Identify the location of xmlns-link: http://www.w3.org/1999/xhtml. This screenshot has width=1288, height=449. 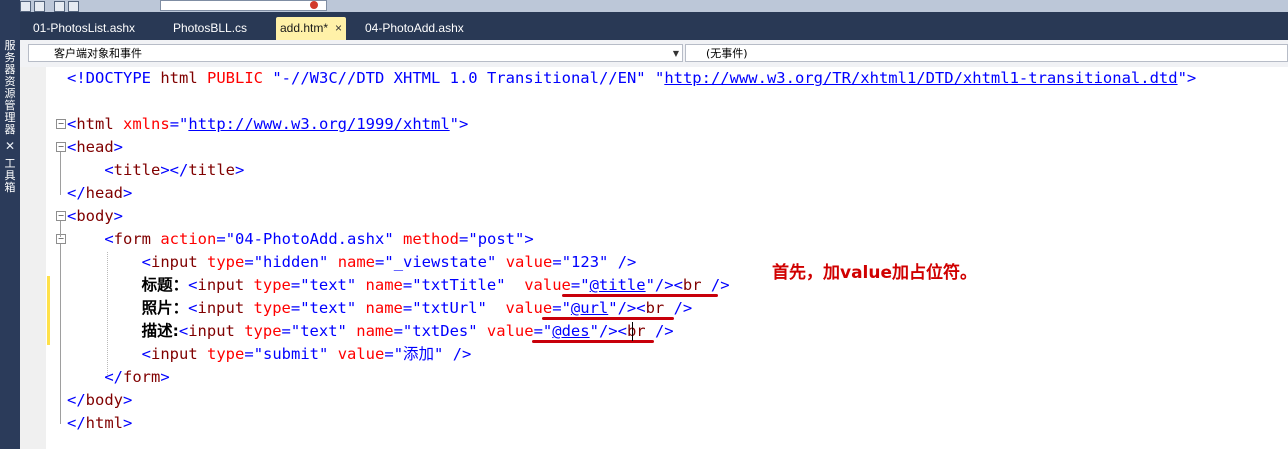
(318, 124).